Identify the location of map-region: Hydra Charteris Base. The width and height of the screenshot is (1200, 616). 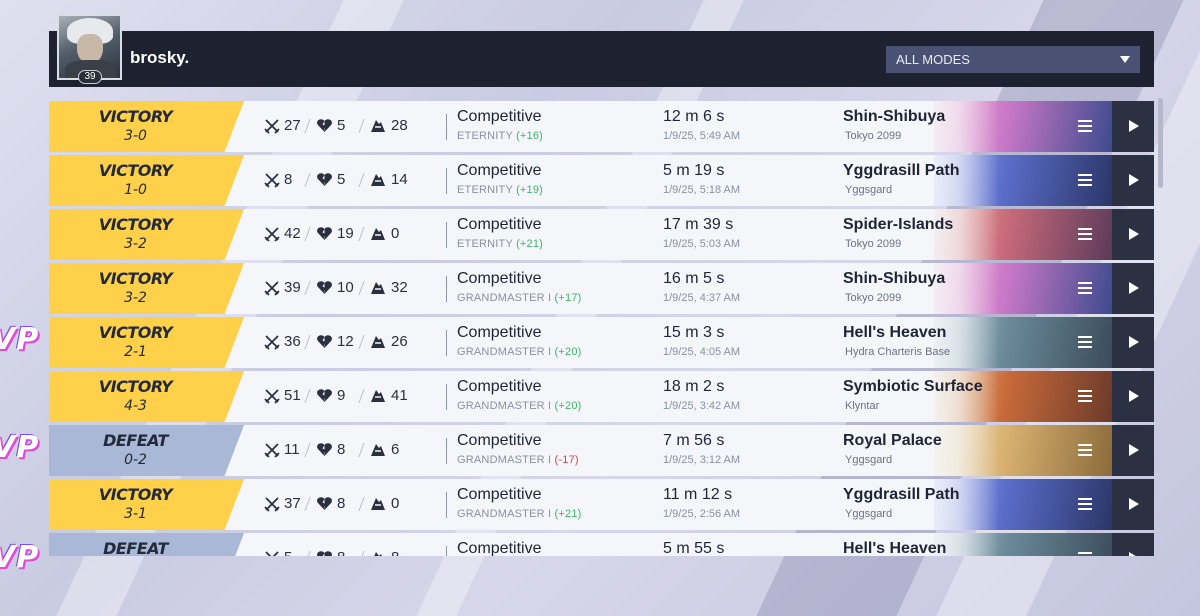
(898, 352).